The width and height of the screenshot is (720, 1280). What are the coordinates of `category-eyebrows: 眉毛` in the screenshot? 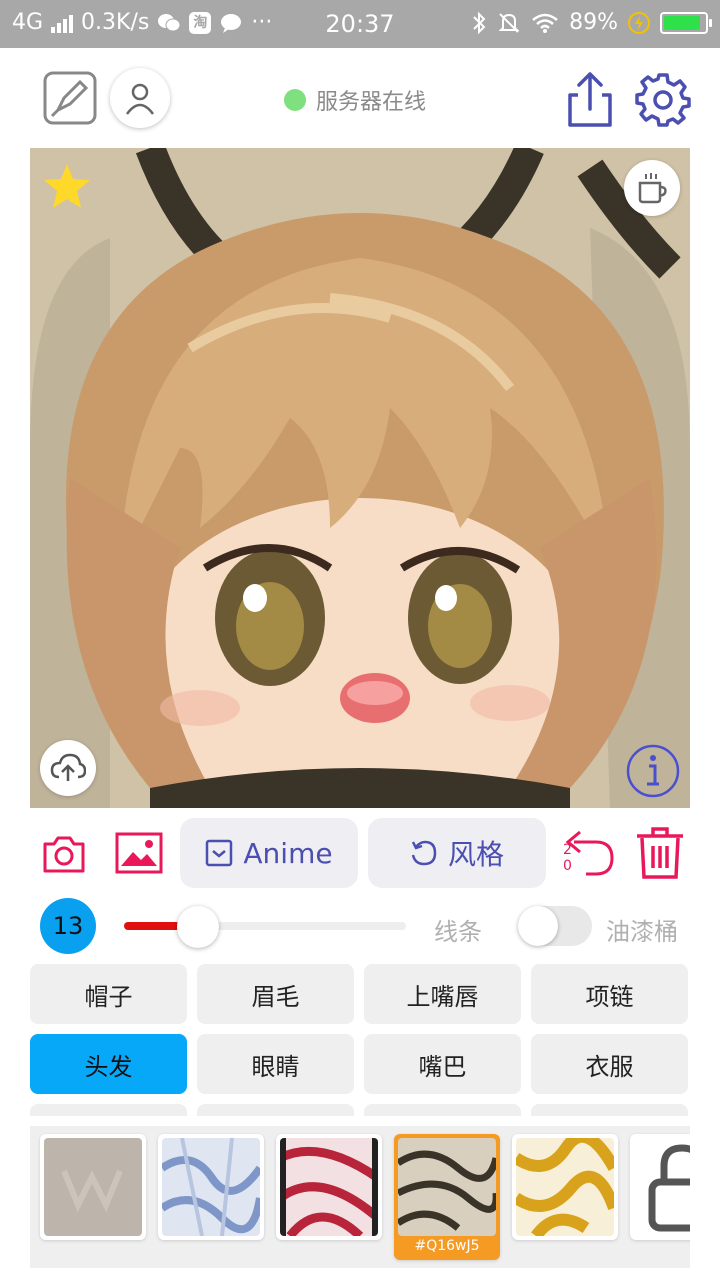 It's located at (275, 994).